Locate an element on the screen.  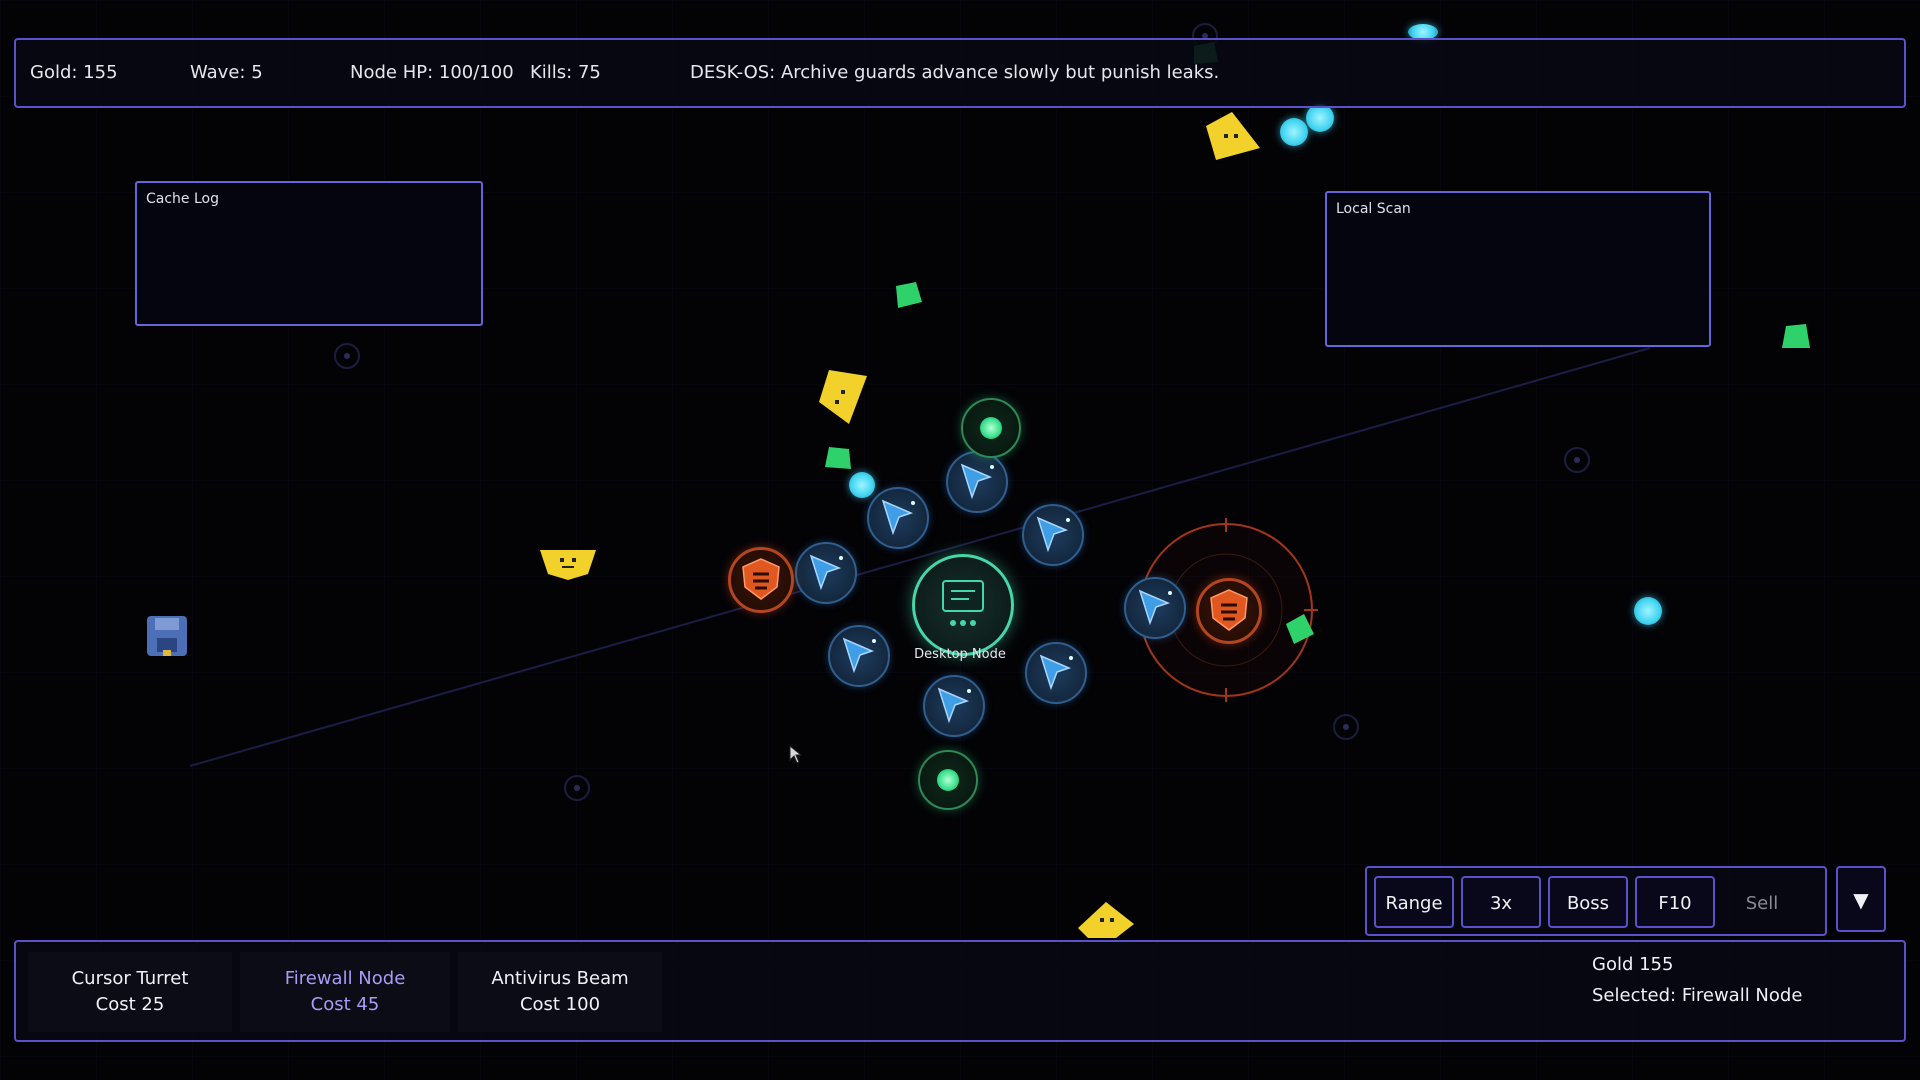
shop-item-cursor-turret: Cursor Turret Cost 25 is located at coordinates (130, 992).